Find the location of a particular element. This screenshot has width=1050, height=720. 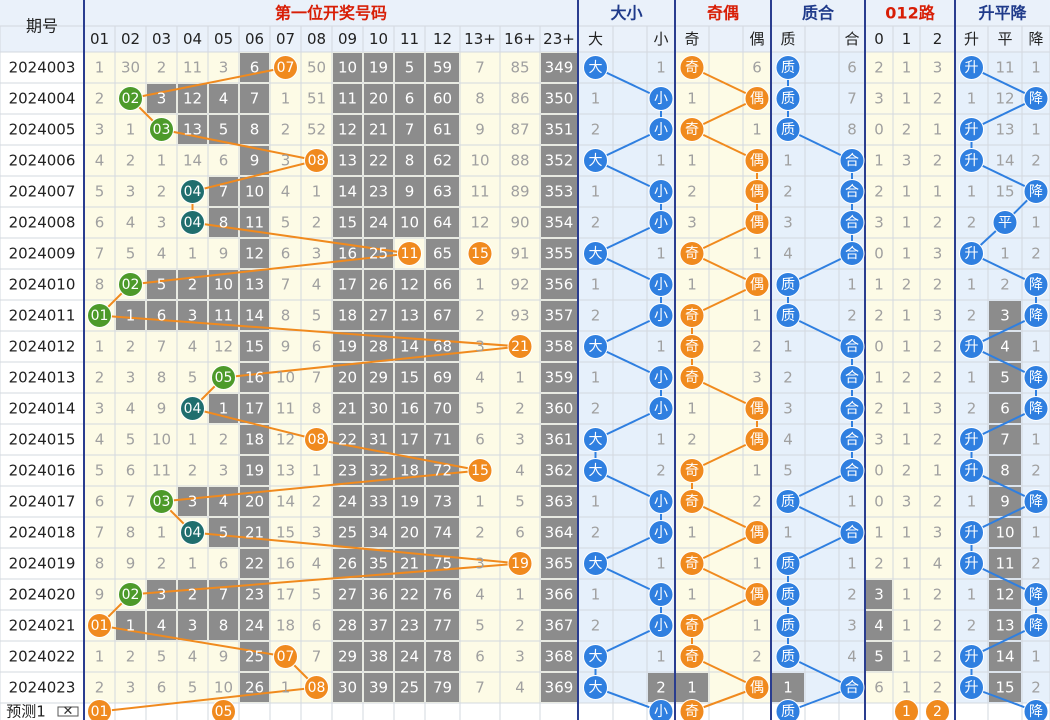

cell-value: 356 is located at coordinates (559, 285).